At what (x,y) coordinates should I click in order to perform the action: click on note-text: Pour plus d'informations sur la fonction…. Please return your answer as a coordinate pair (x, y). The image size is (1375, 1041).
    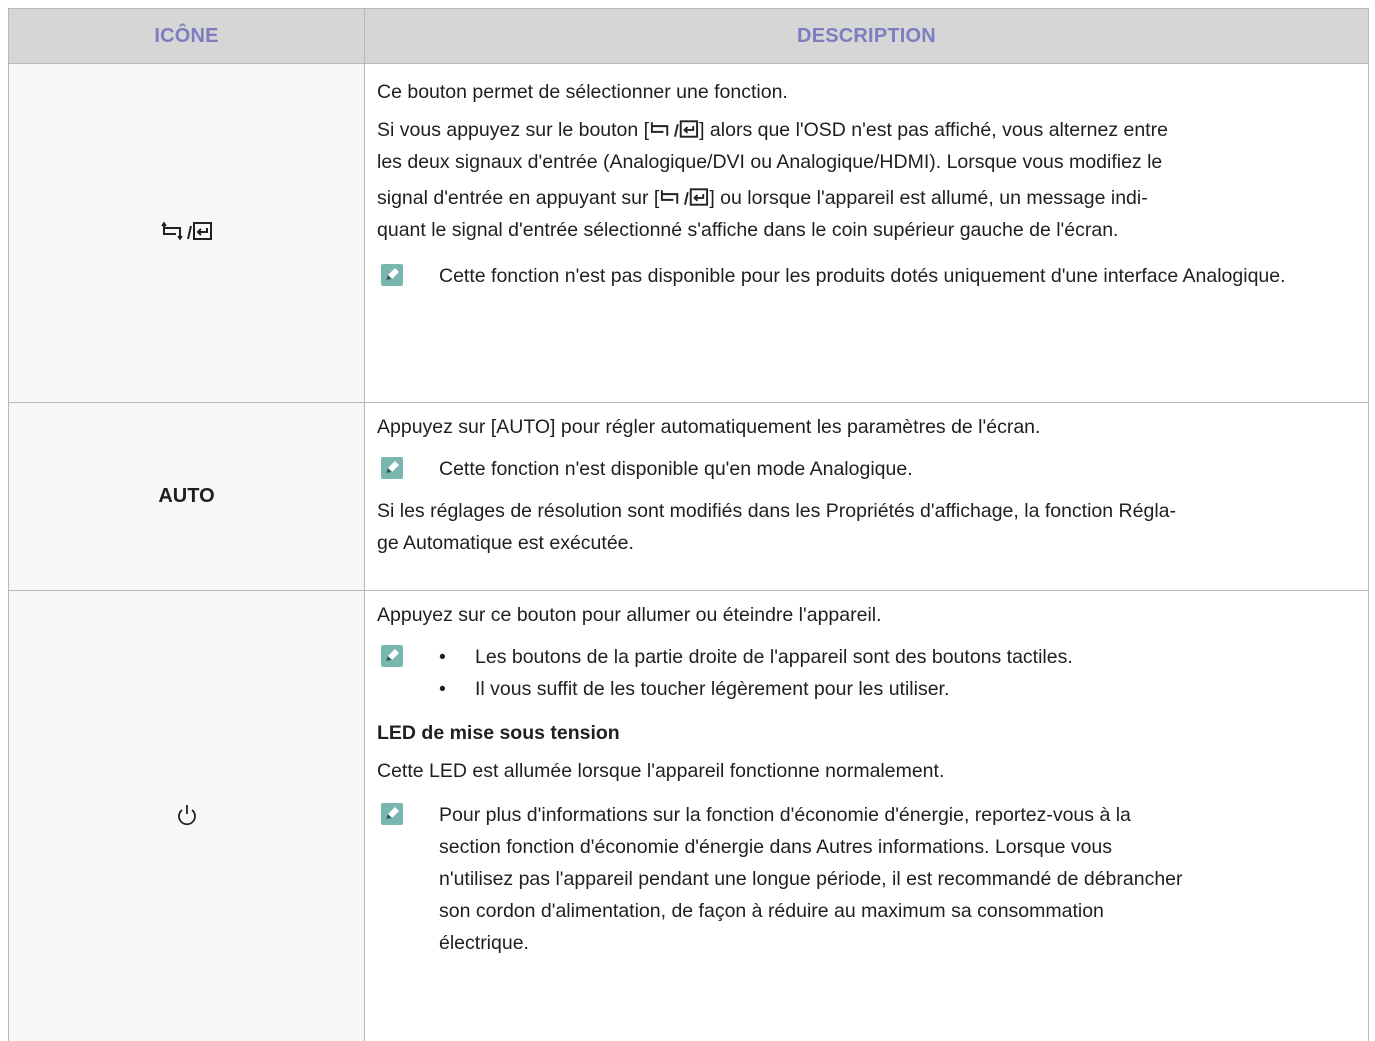
    Looking at the image, I should click on (894, 879).